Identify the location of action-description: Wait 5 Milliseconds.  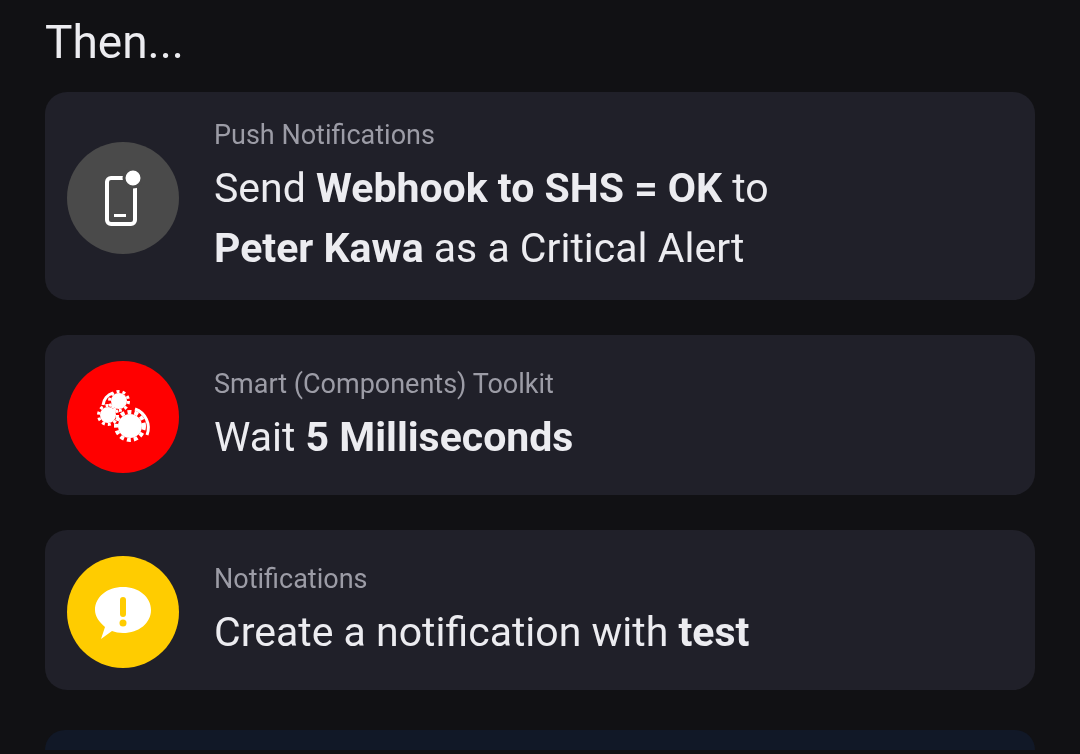
(394, 437).